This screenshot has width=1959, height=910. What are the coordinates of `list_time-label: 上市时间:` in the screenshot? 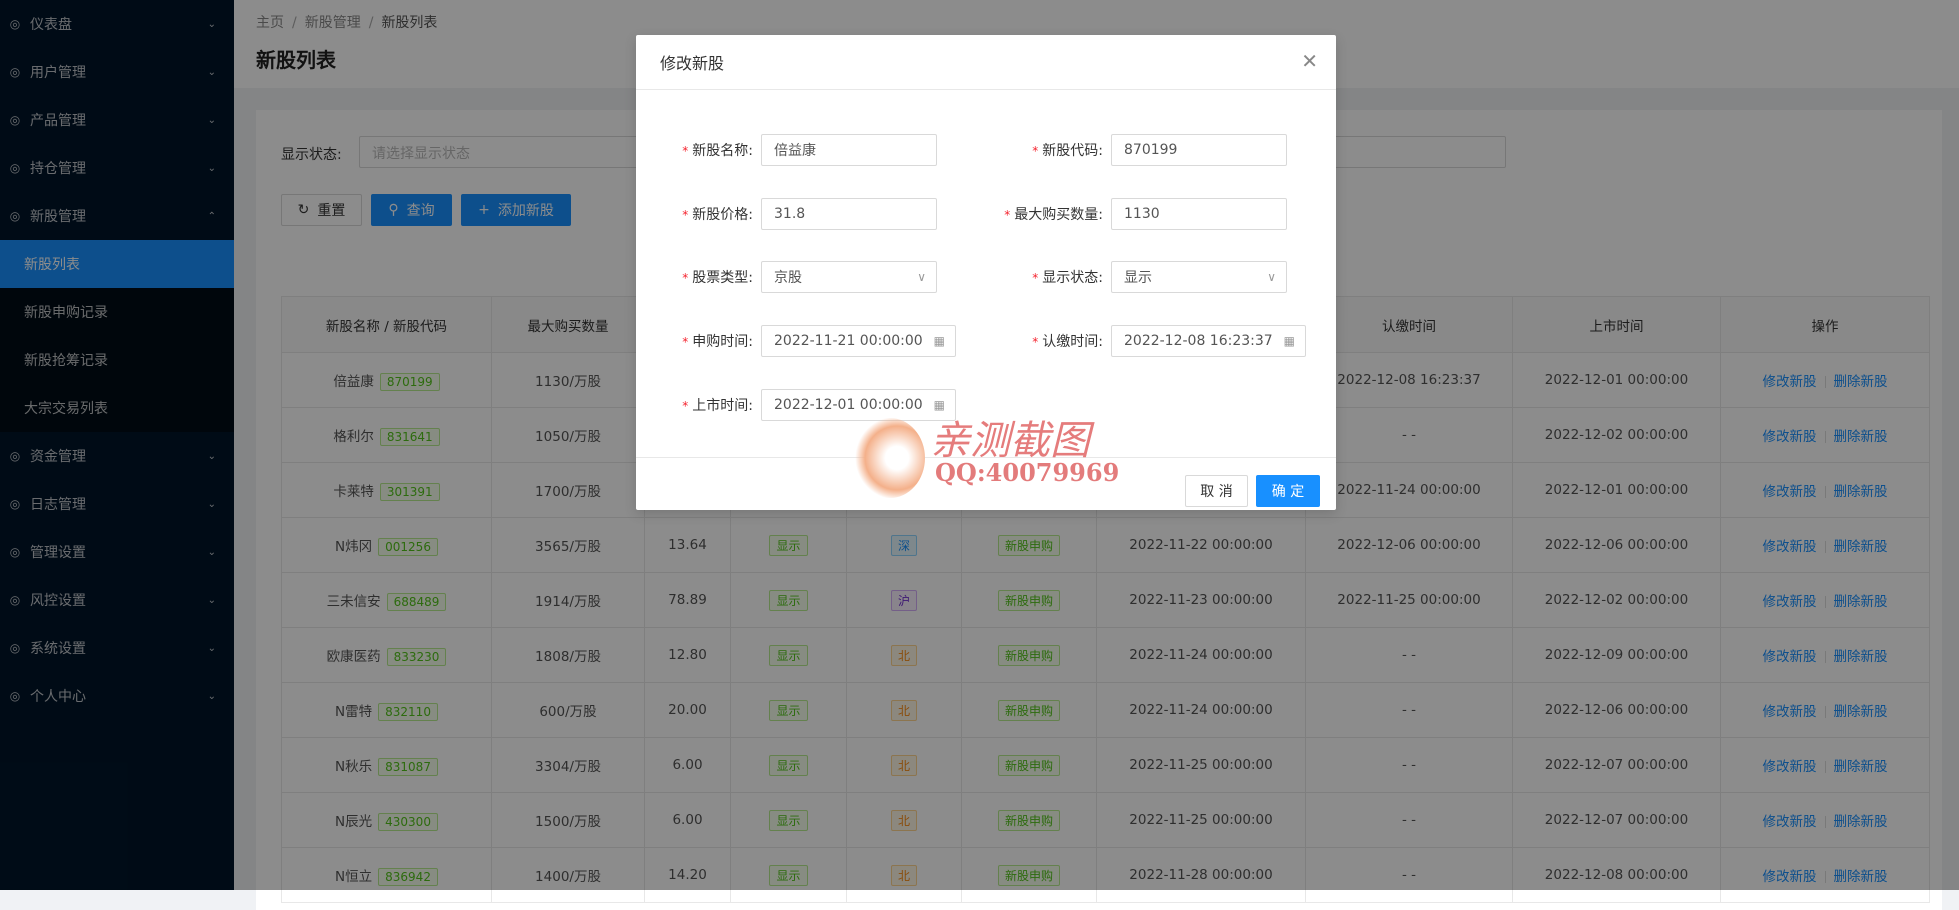 It's located at (722, 406).